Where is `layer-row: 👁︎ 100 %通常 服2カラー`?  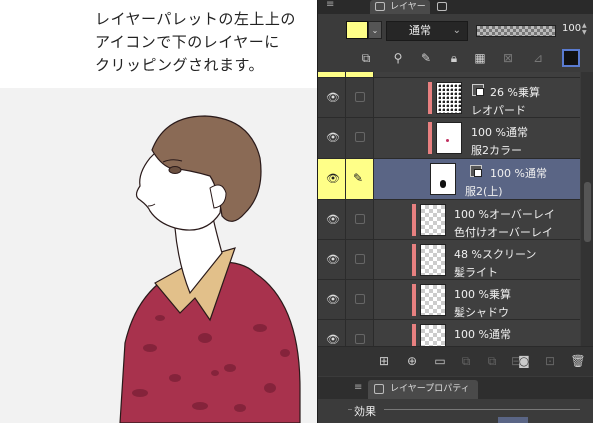 layer-row: 👁︎ 100 %通常 服2カラー is located at coordinates (449, 138).